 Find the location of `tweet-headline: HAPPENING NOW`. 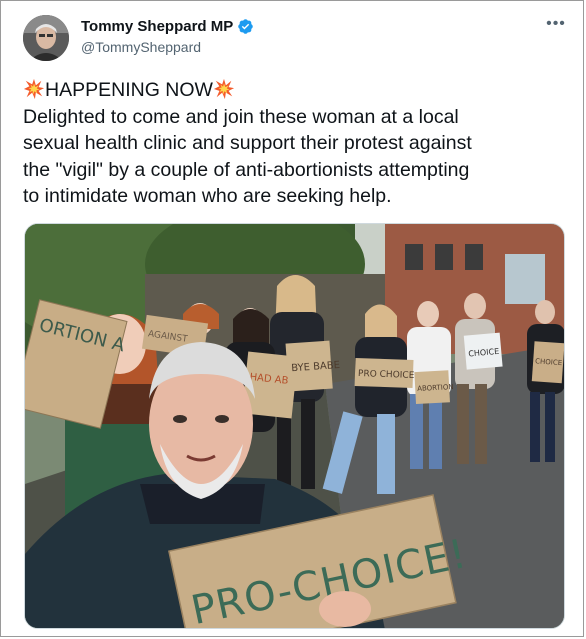

tweet-headline: HAPPENING NOW is located at coordinates (129, 90).